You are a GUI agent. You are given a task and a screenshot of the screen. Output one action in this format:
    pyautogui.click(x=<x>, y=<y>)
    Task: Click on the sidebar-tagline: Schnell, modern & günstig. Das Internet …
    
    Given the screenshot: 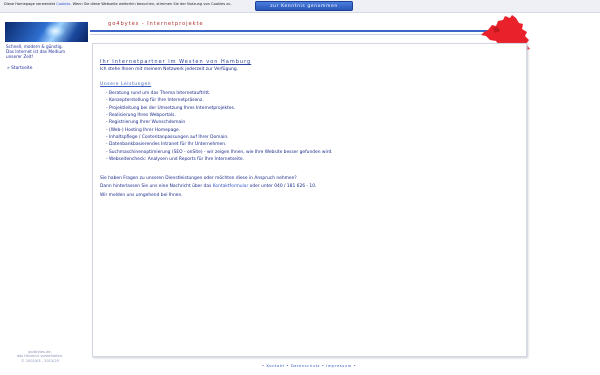 What is the action you would take?
    pyautogui.click(x=48, y=51)
    